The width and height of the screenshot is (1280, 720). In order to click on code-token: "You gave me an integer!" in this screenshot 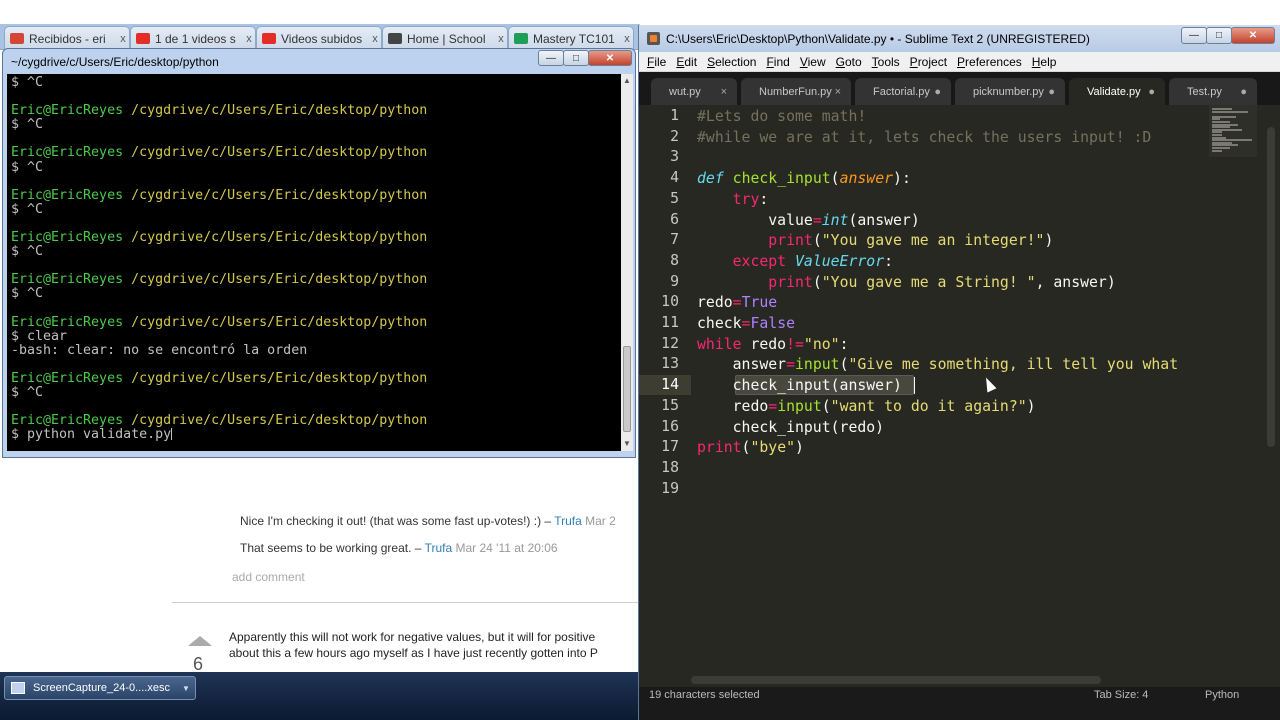, I will do `click(933, 241)`.